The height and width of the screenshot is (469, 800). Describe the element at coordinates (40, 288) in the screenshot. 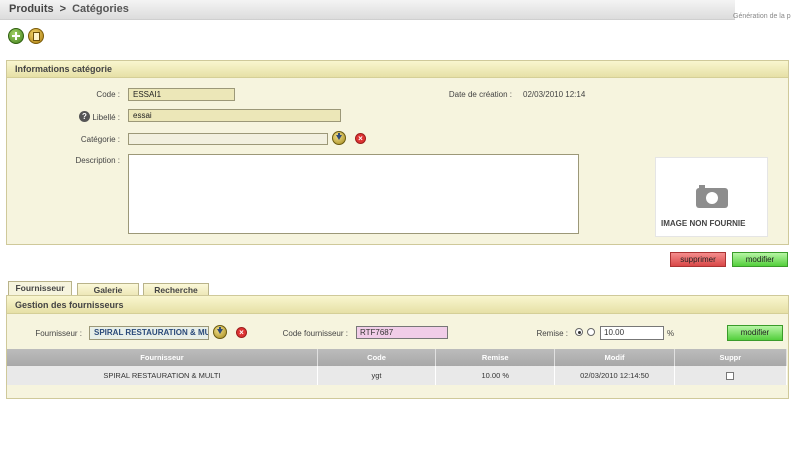

I see `tab-fournisseur: Fournisseur` at that location.